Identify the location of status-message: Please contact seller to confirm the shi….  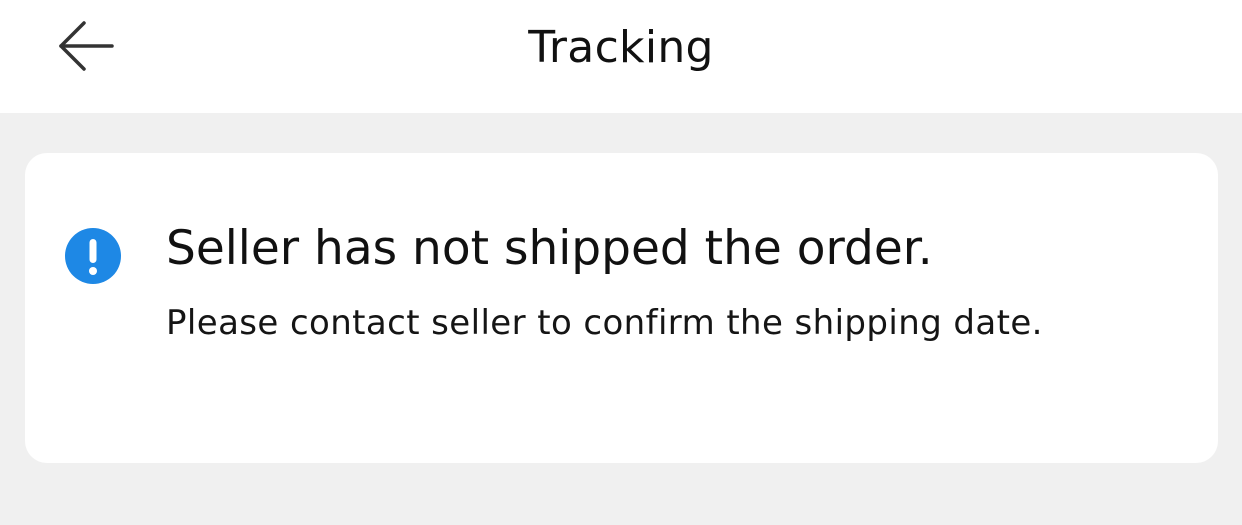
(604, 323).